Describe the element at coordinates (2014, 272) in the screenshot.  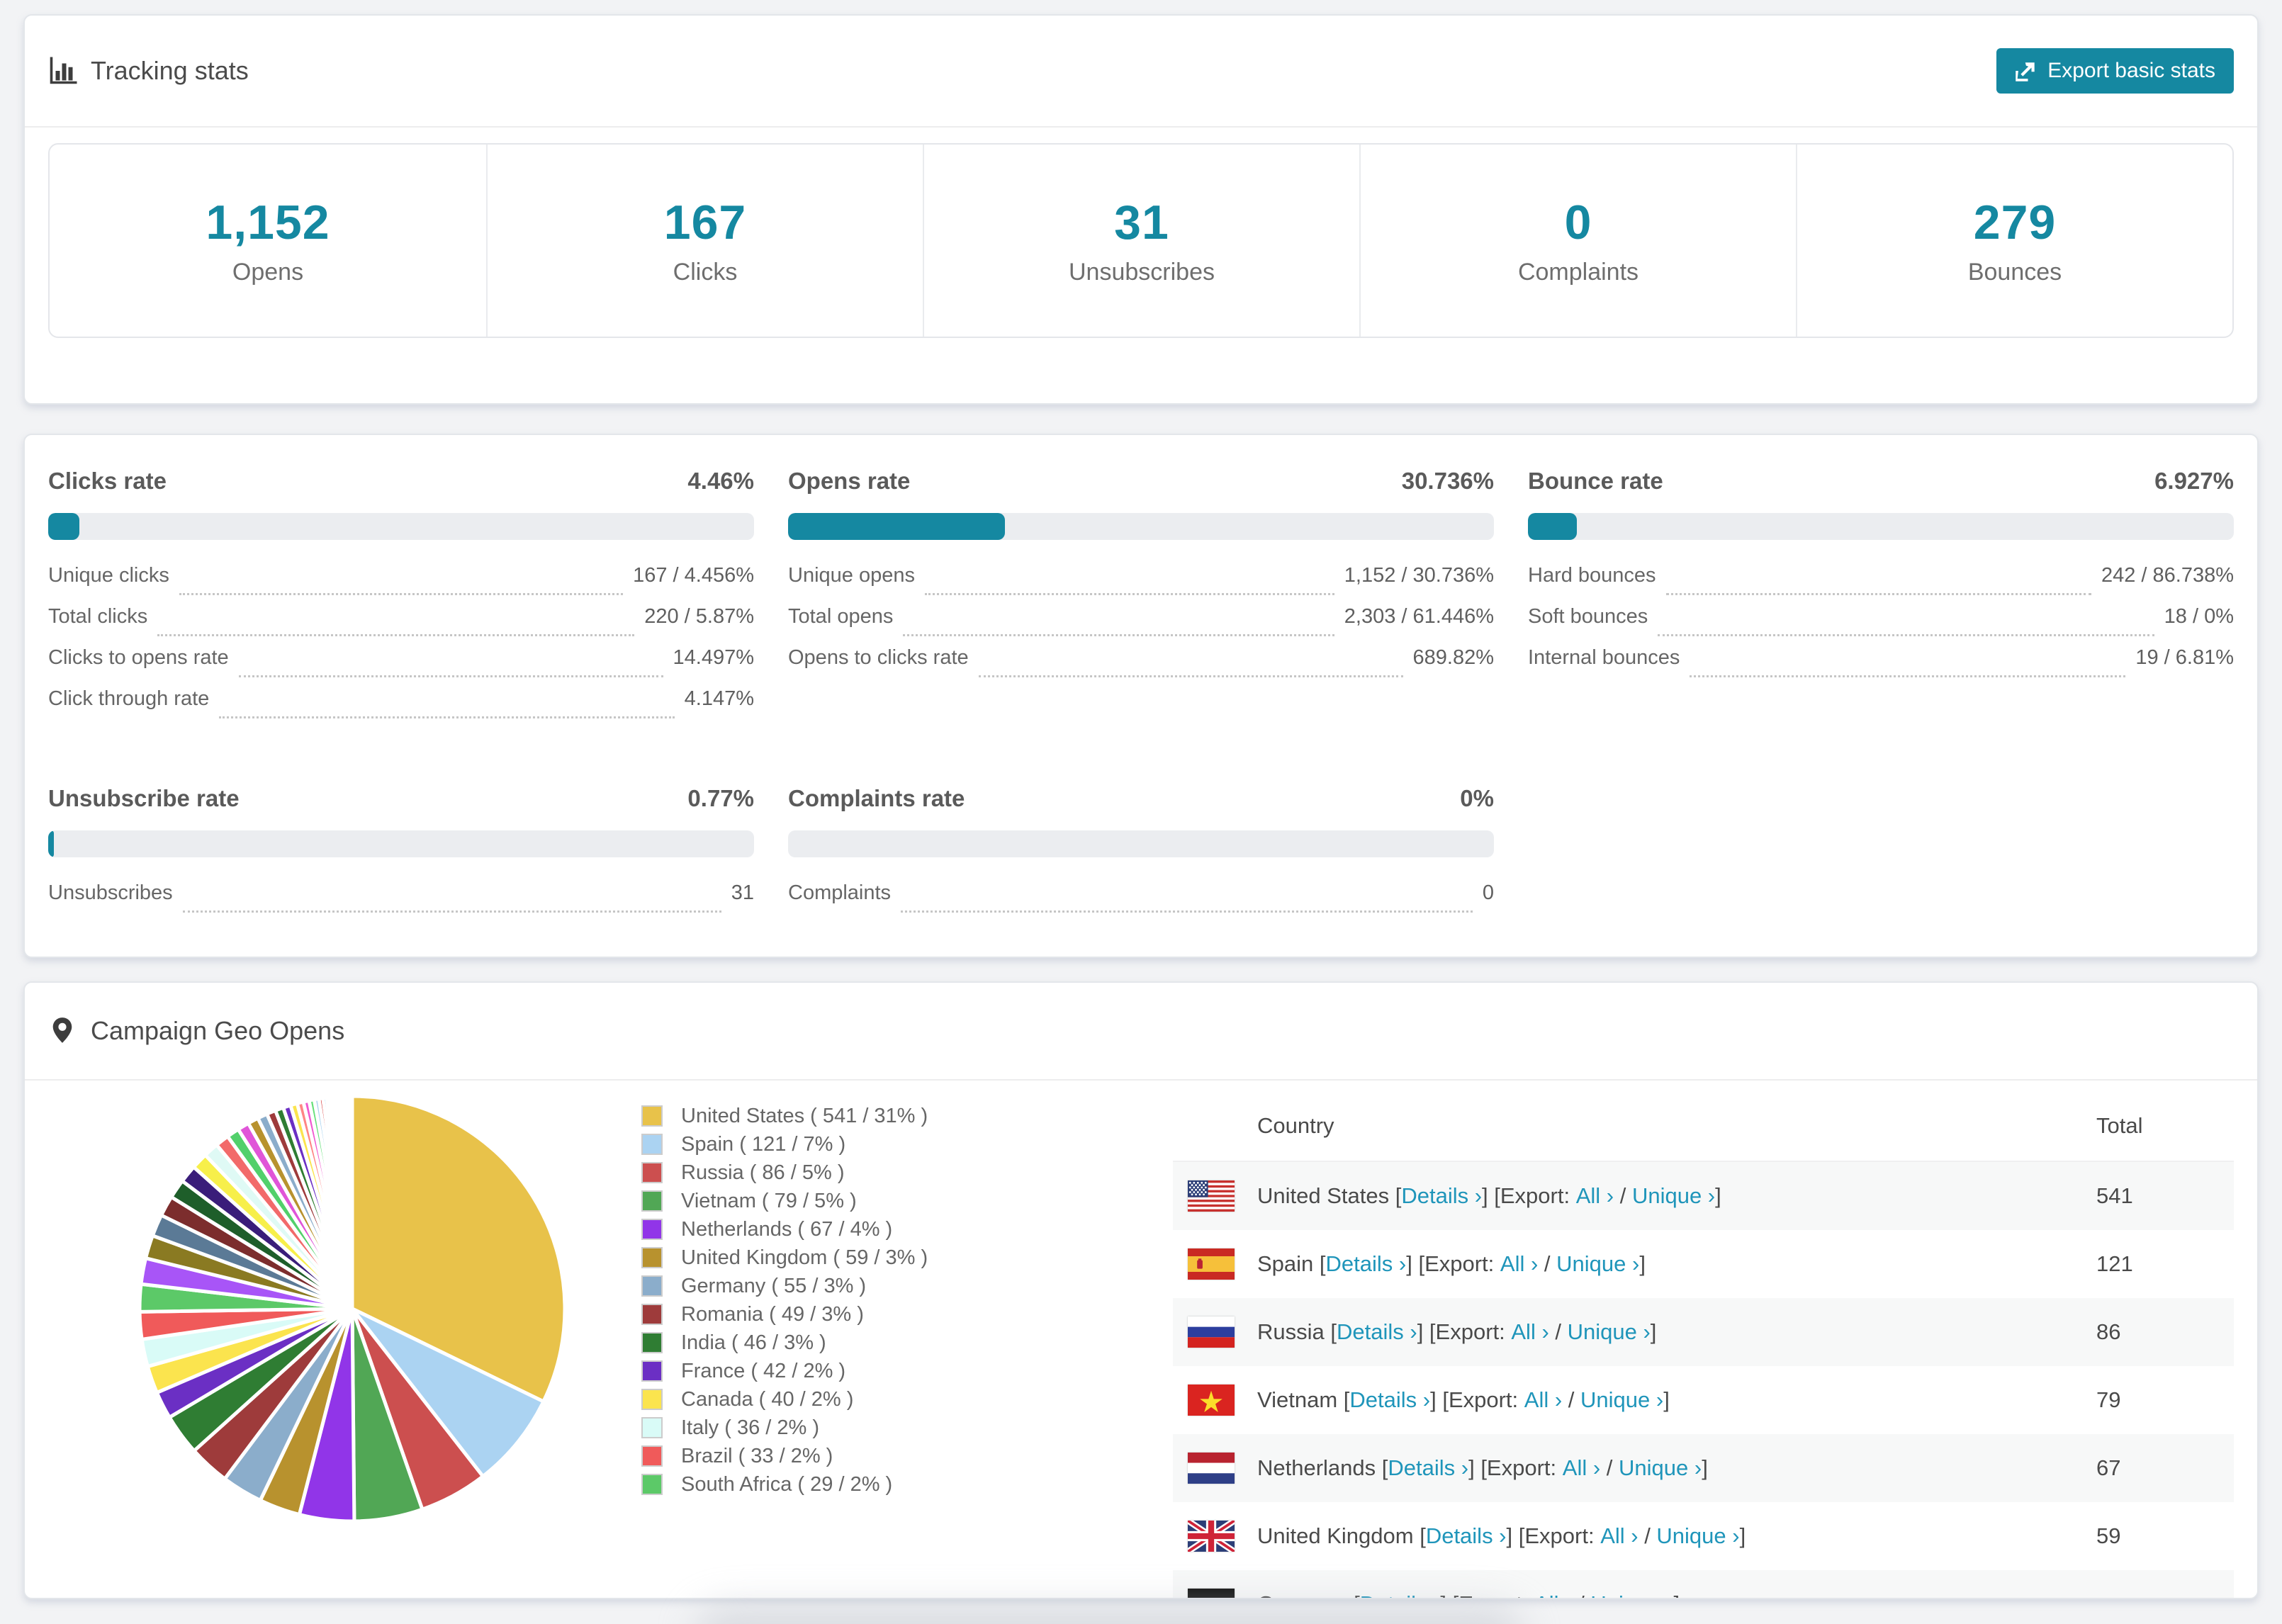
I see `stat-label: Bounces` at that location.